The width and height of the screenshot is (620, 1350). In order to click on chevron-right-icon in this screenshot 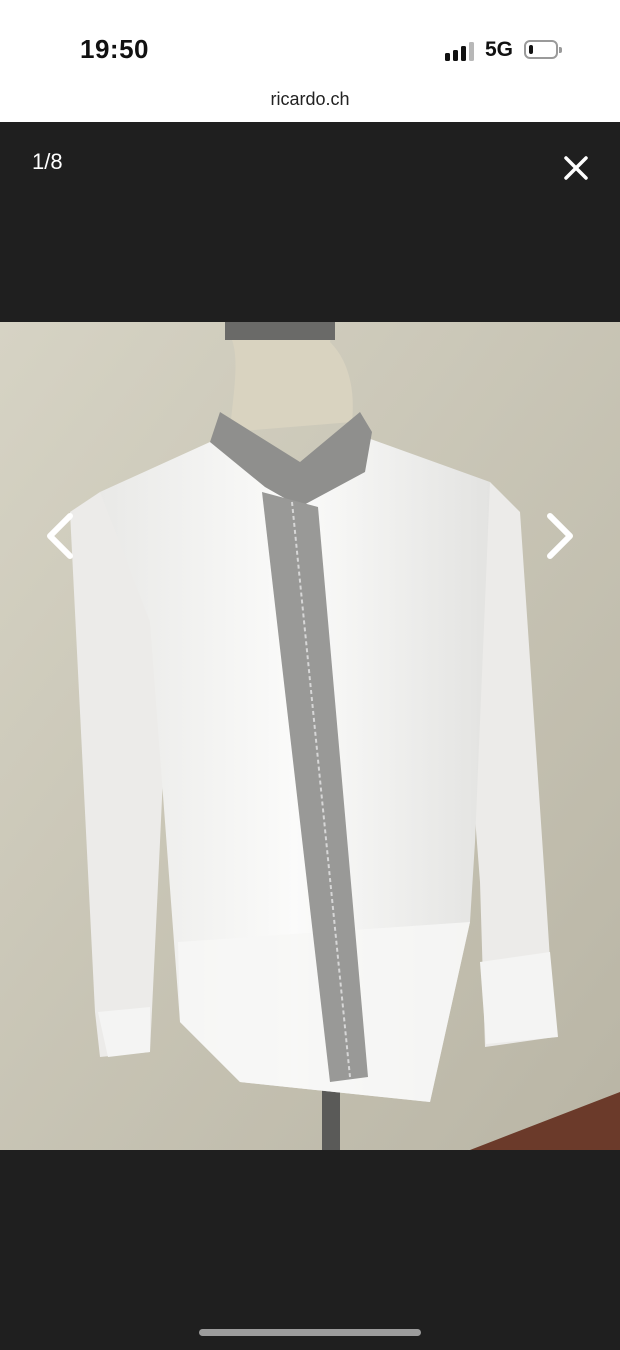, I will do `click(560, 536)`.